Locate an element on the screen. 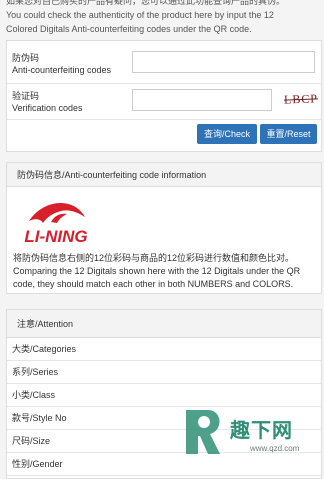  verify-row: 验证码 Verification codes LBCP is located at coordinates (164, 101).